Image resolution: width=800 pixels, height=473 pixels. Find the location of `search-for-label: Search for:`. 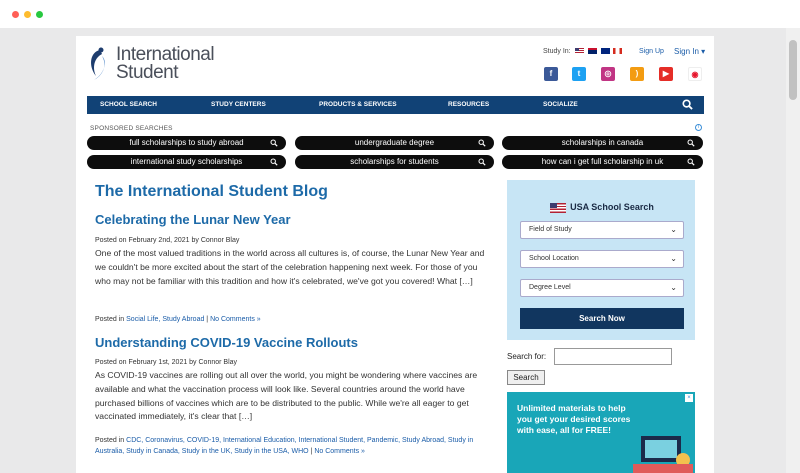

search-for-label: Search for: is located at coordinates (527, 356).